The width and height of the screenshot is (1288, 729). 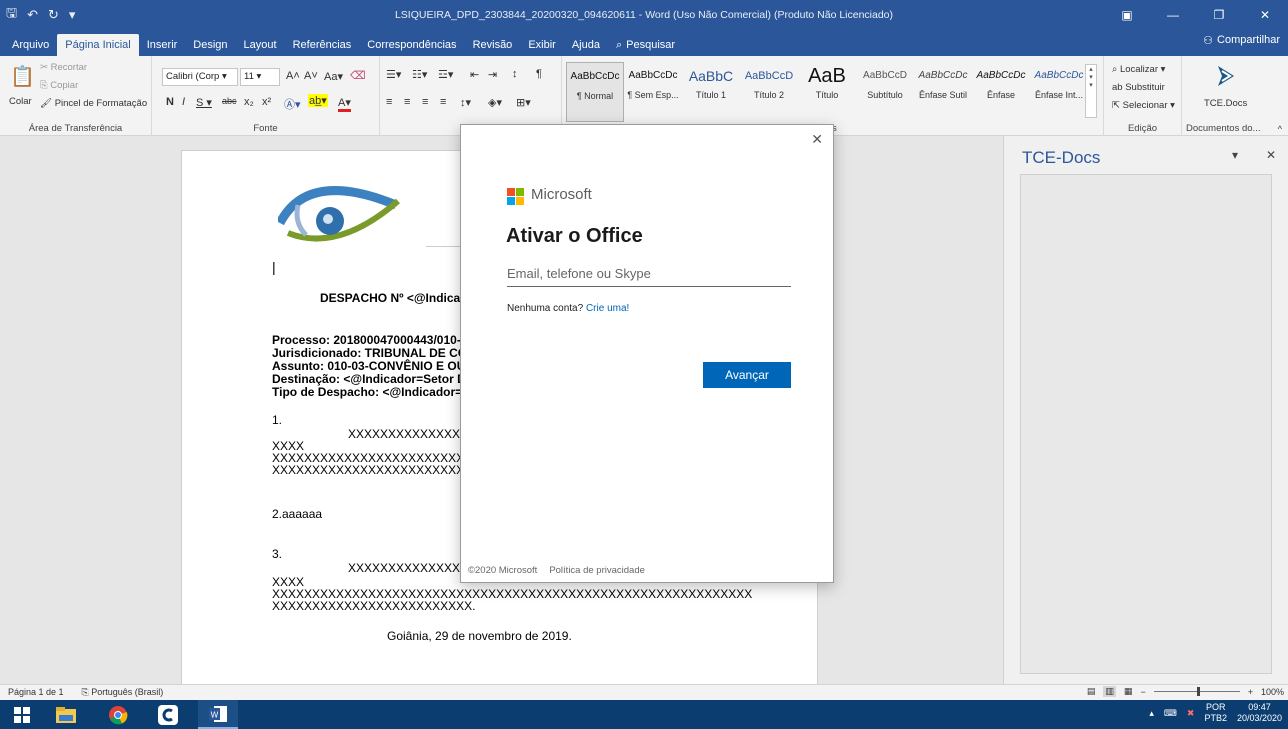 What do you see at coordinates (229, 101) in the screenshot?
I see `strikethrough-button: abc` at bounding box center [229, 101].